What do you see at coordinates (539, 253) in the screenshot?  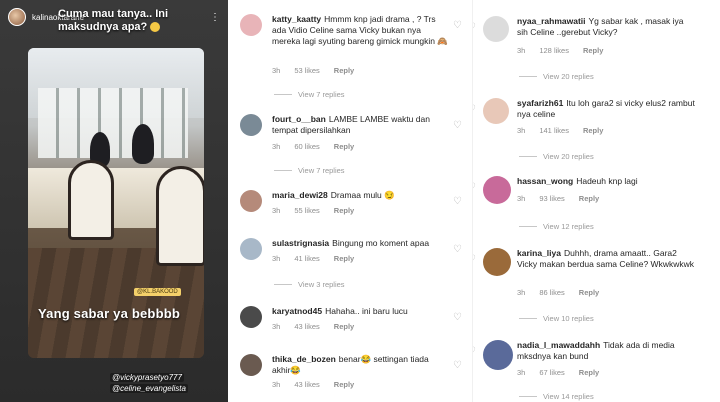 I see `comment-username: karina_liya` at bounding box center [539, 253].